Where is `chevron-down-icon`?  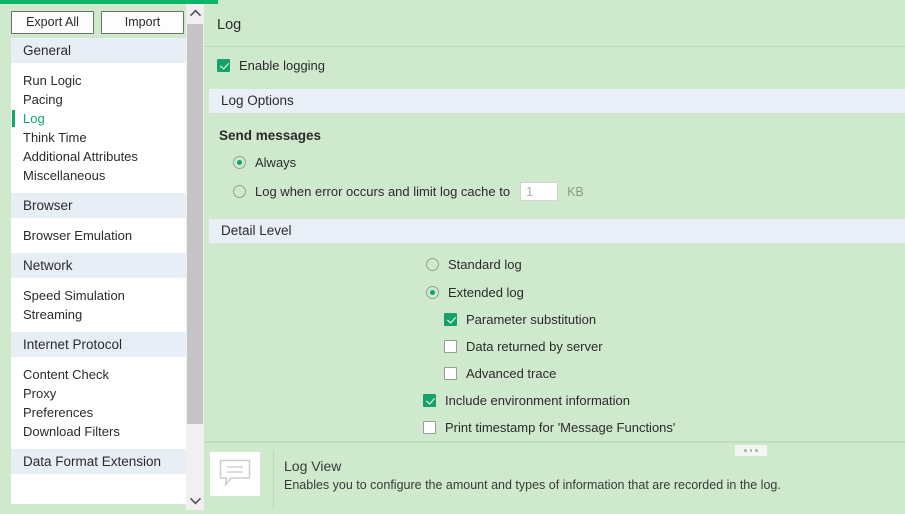
chevron-down-icon is located at coordinates (195, 501).